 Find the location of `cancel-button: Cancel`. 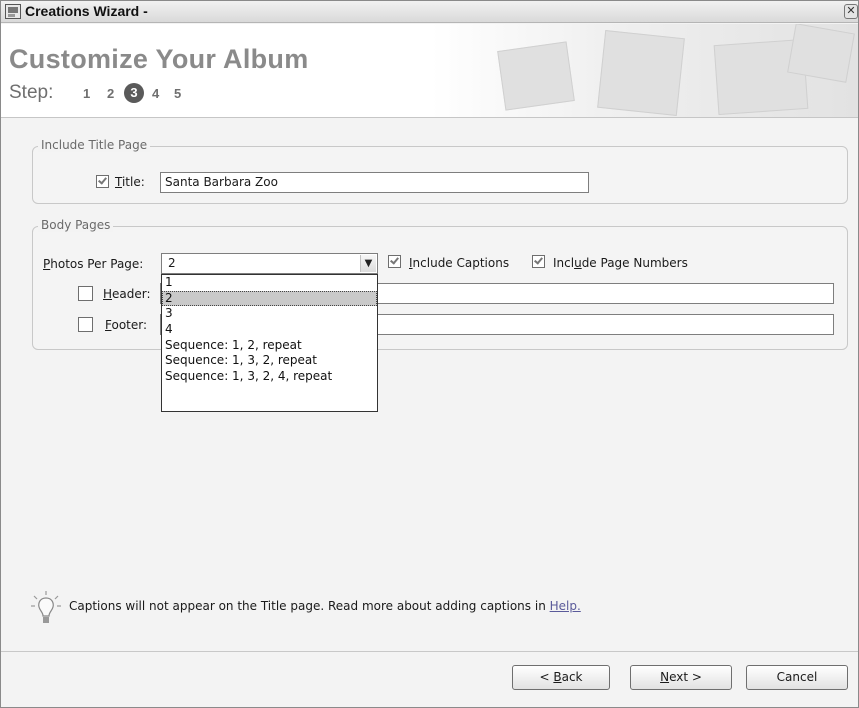

cancel-button: Cancel is located at coordinates (797, 677).